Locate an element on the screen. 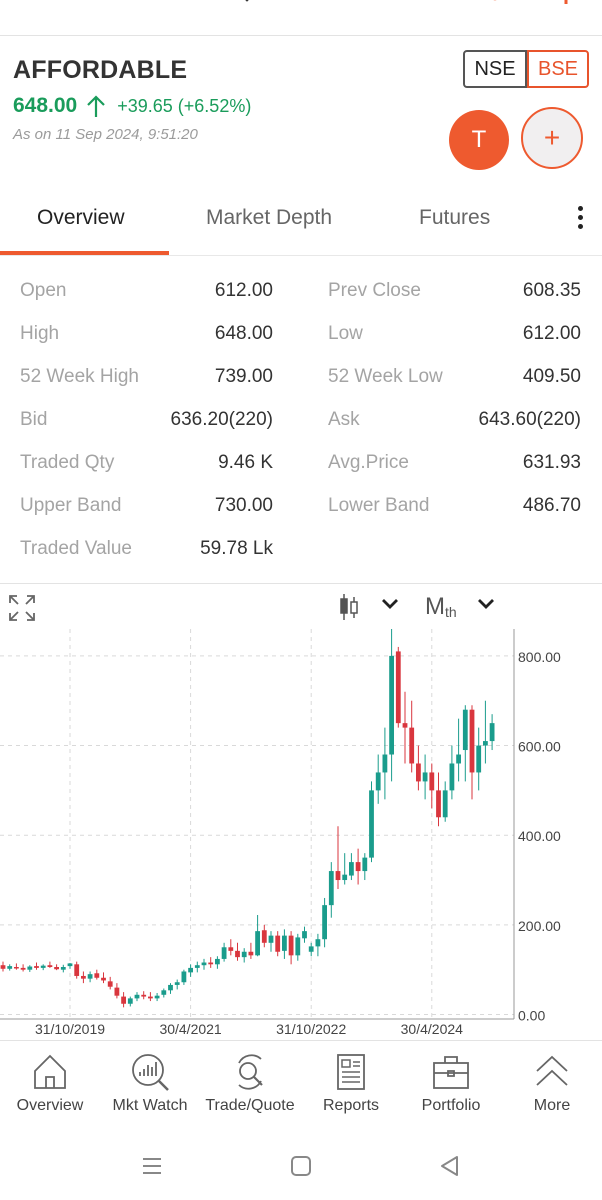 The width and height of the screenshot is (602, 1200). overflow-menu-icon is located at coordinates (580, 219).